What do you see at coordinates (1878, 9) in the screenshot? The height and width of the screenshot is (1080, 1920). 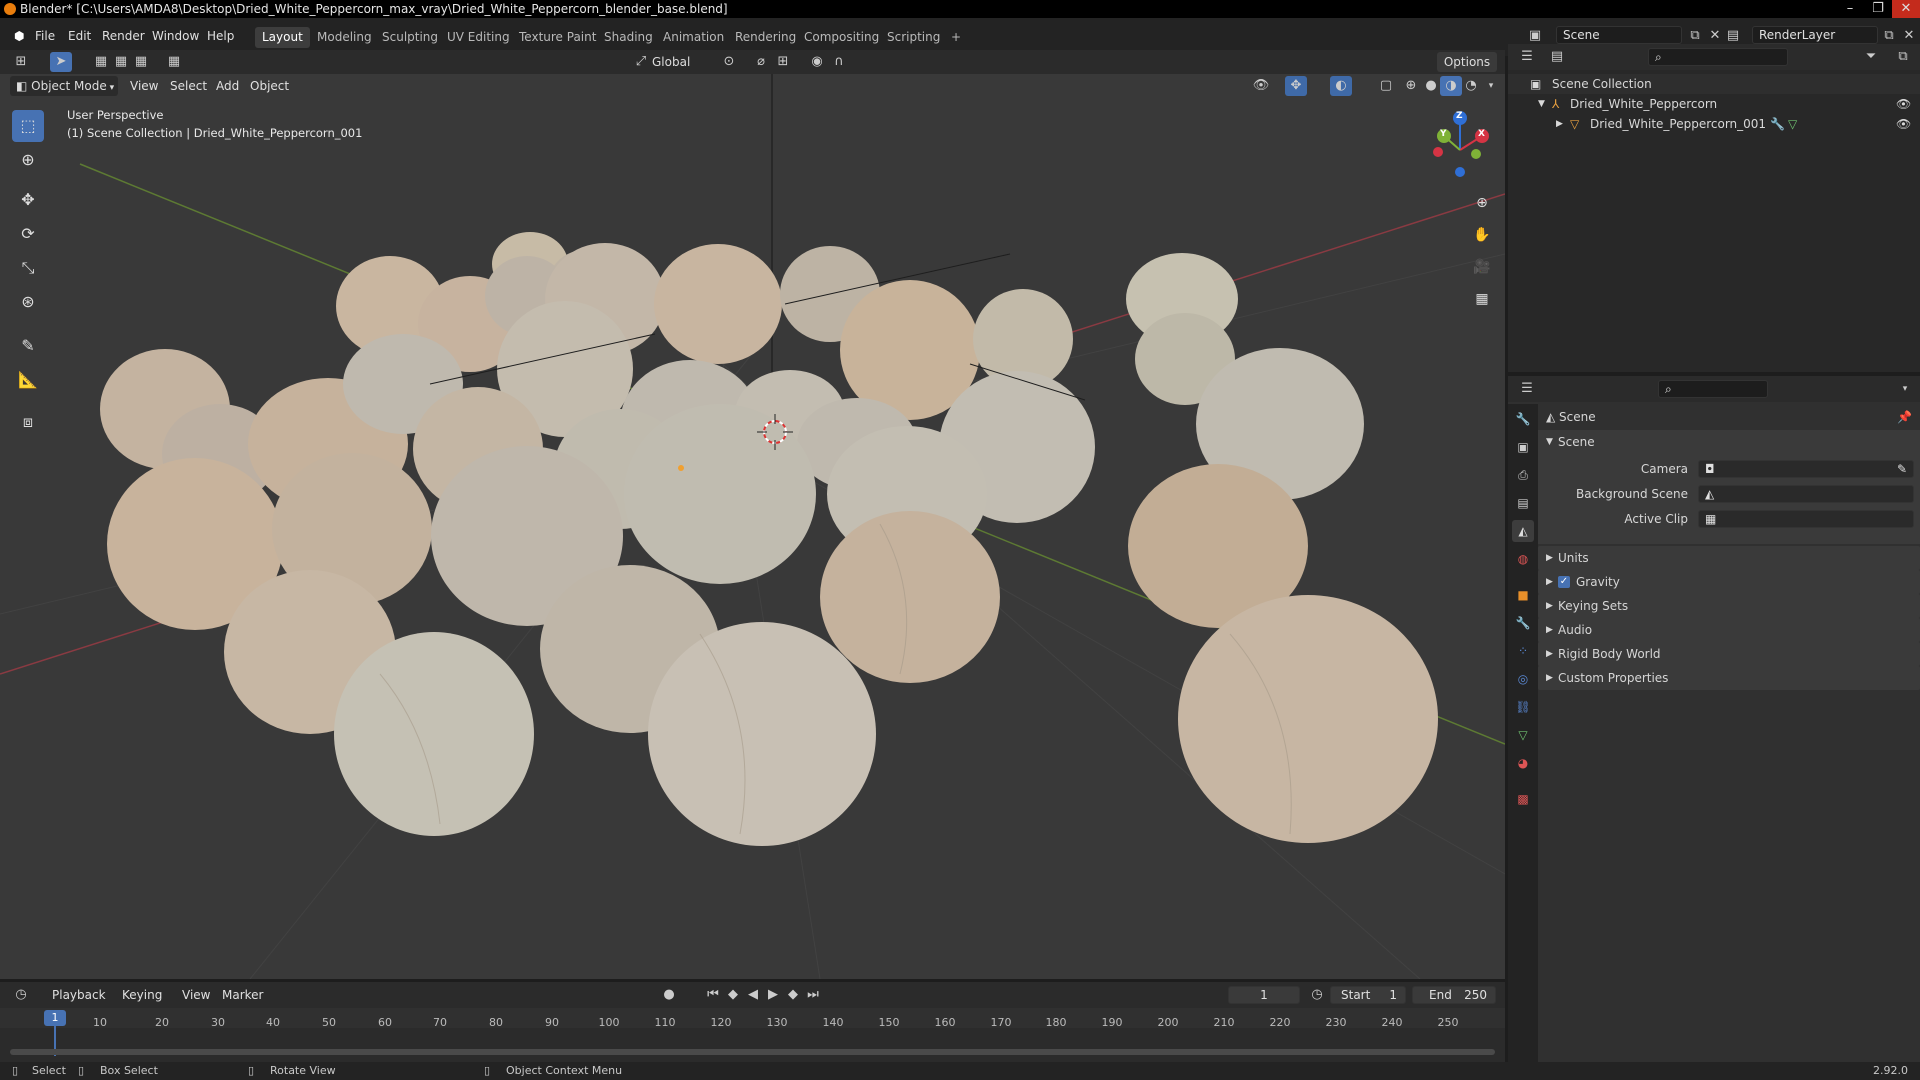 I see `maximize-button: ❐` at bounding box center [1878, 9].